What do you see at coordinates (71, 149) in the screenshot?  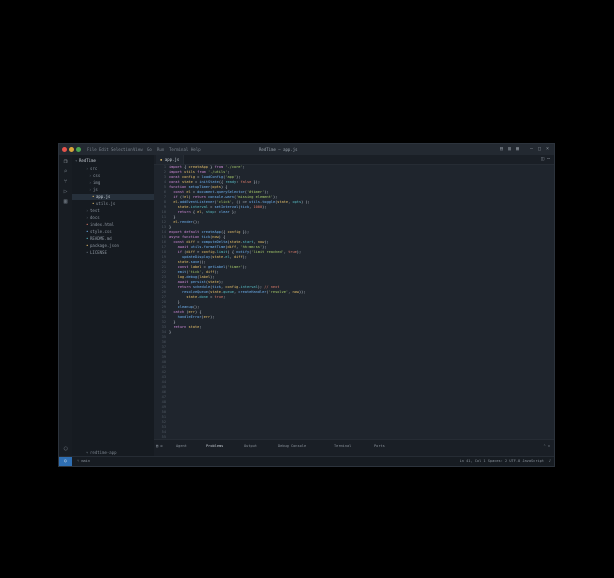 I see `minimize-window-button` at bounding box center [71, 149].